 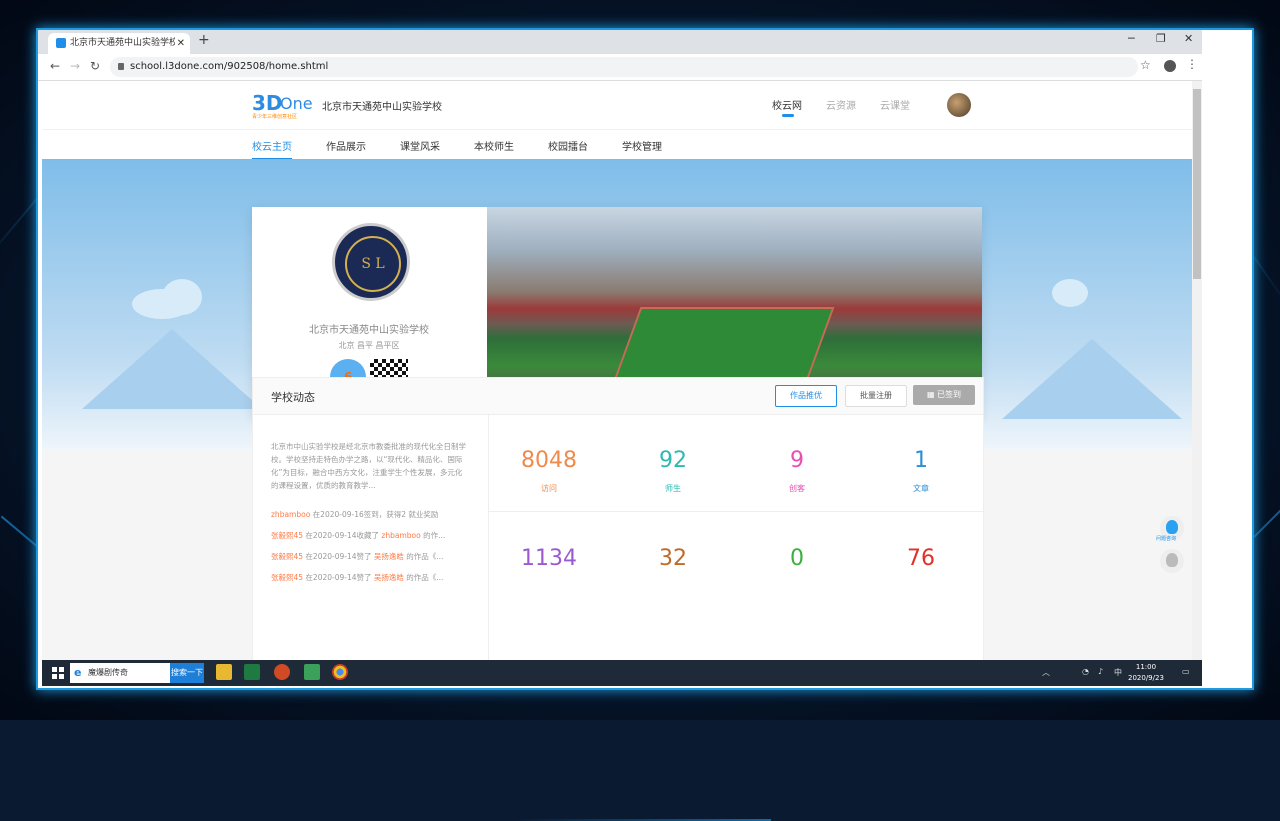 What do you see at coordinates (312, 672) in the screenshot?
I see `app-icon` at bounding box center [312, 672].